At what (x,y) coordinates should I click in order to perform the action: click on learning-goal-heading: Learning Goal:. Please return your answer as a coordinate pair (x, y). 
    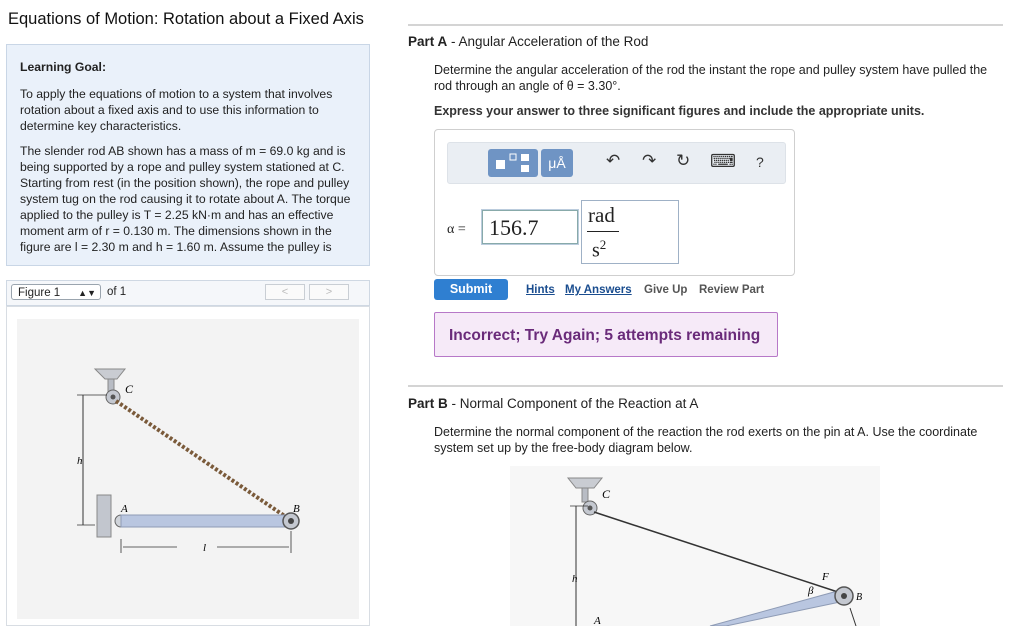
    Looking at the image, I should click on (63, 67).